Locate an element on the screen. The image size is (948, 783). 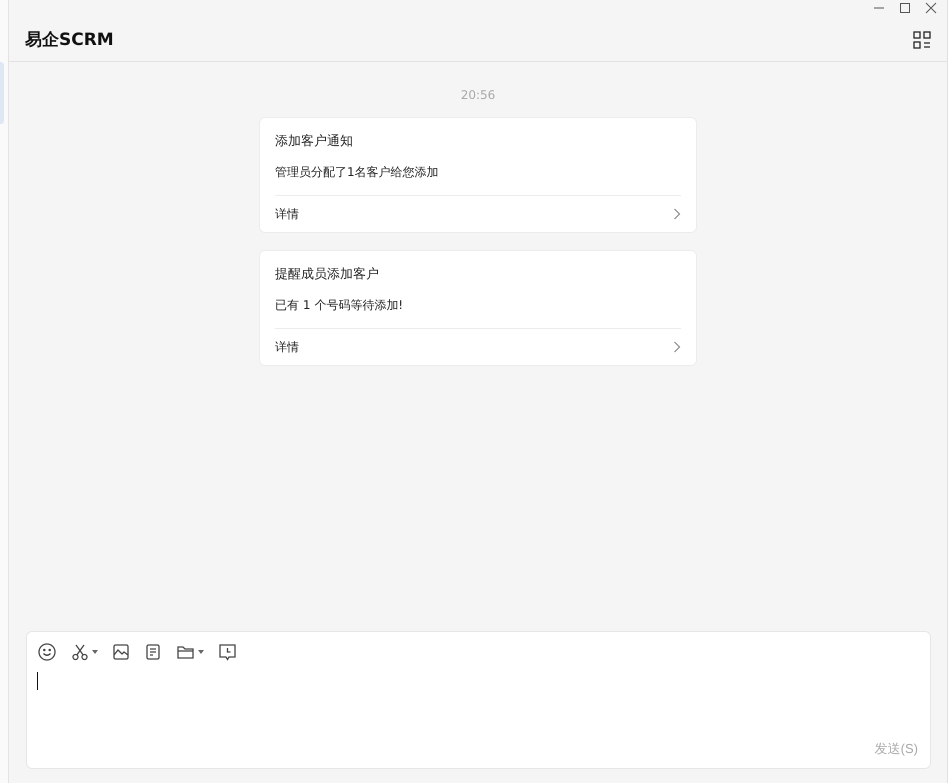
emoji-icon is located at coordinates (47, 652).